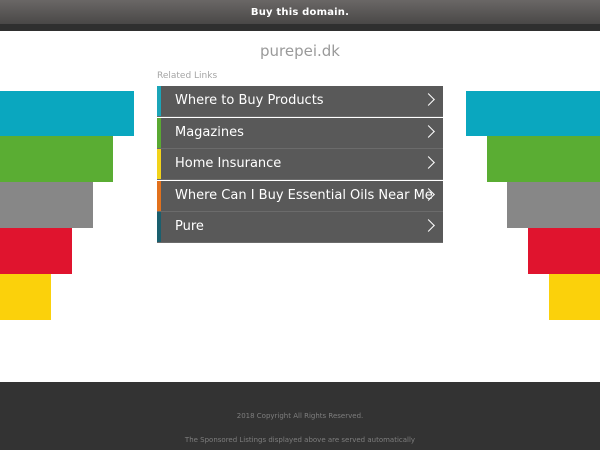 The height and width of the screenshot is (450, 600). Describe the element at coordinates (553, 205) in the screenshot. I see `right-bar-gray` at that location.